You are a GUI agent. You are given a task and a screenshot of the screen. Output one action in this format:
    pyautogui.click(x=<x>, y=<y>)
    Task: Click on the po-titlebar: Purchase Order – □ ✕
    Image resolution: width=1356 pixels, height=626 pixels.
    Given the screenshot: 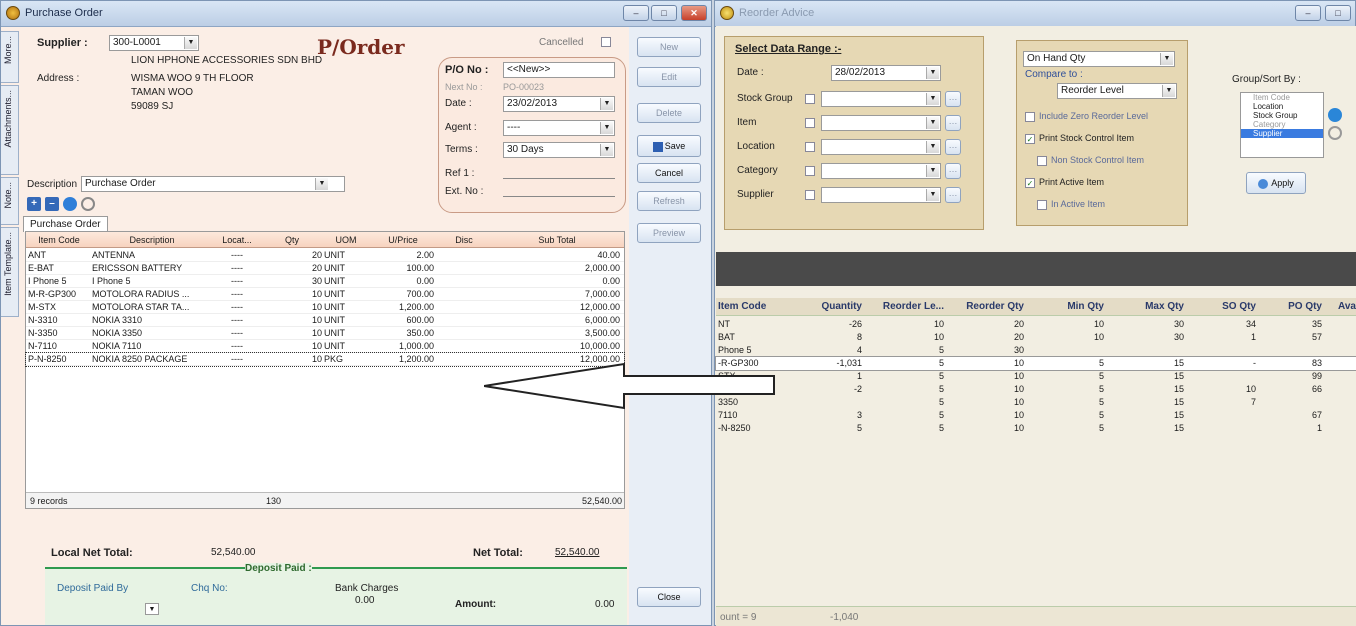 What is the action you would take?
    pyautogui.click(x=356, y=14)
    